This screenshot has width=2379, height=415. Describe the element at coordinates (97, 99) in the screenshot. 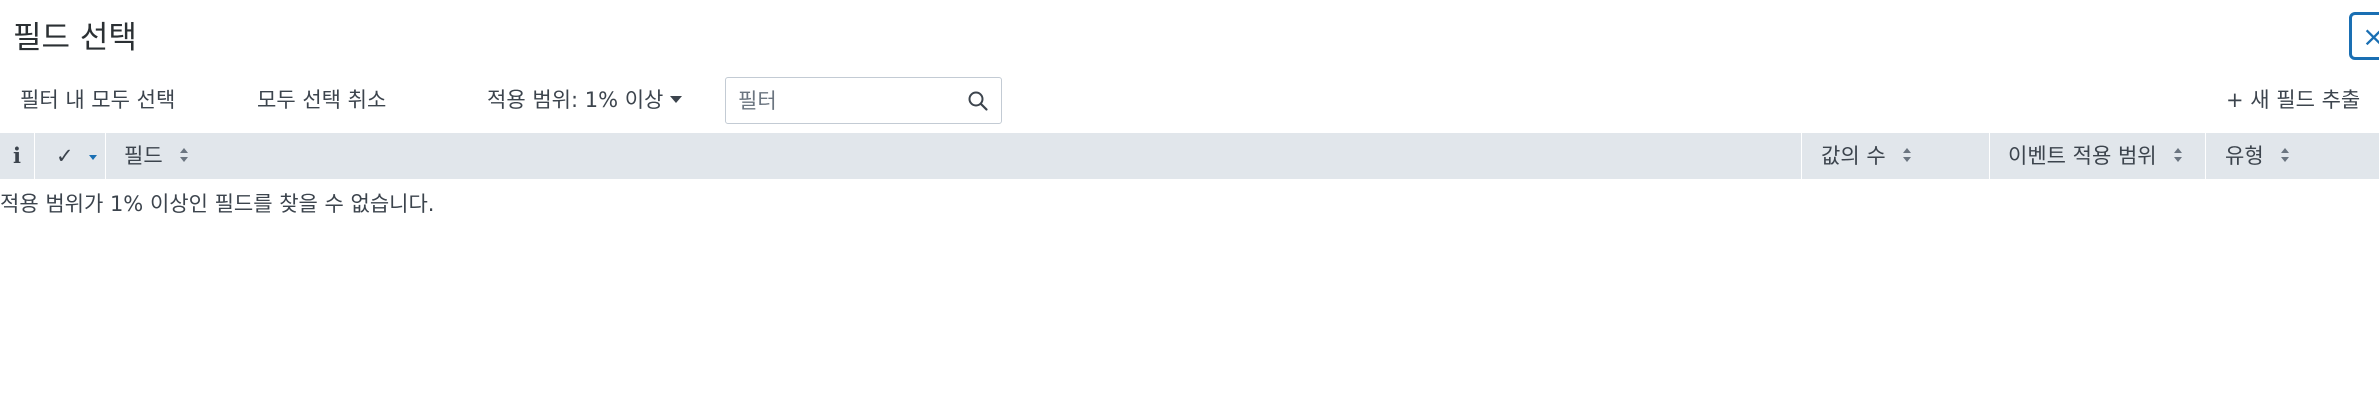

I see `select-all-in-filter-button: 필터 내 모두 선택` at that location.